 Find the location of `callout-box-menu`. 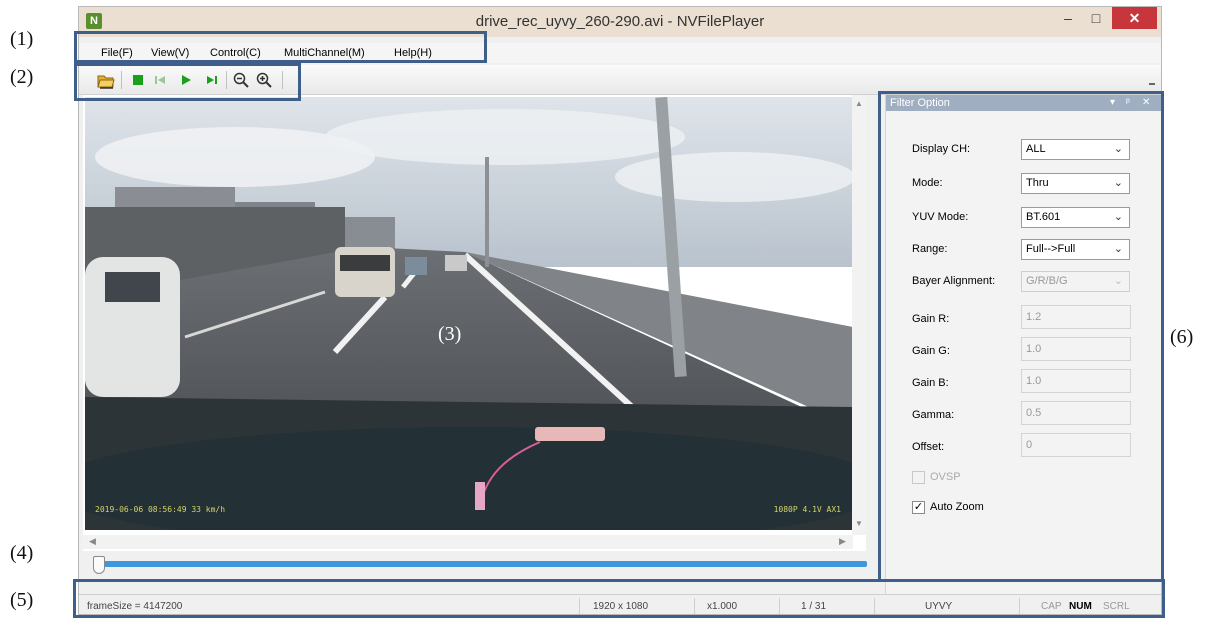

callout-box-menu is located at coordinates (280, 47).